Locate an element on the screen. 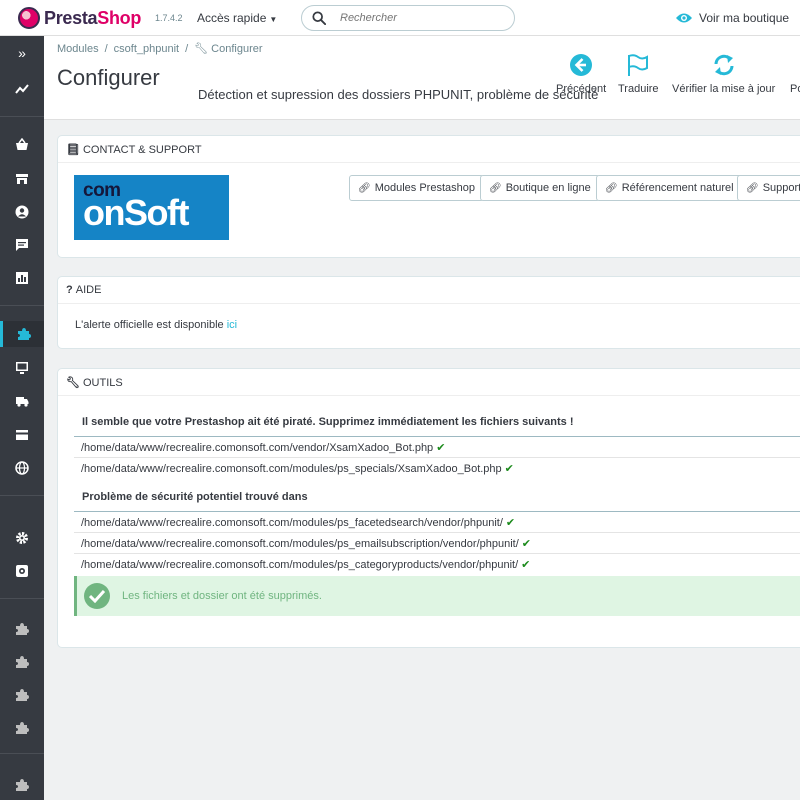 This screenshot has width=800, height=800. panel-heading: 🔧︎ OUTILS is located at coordinates (429, 382).